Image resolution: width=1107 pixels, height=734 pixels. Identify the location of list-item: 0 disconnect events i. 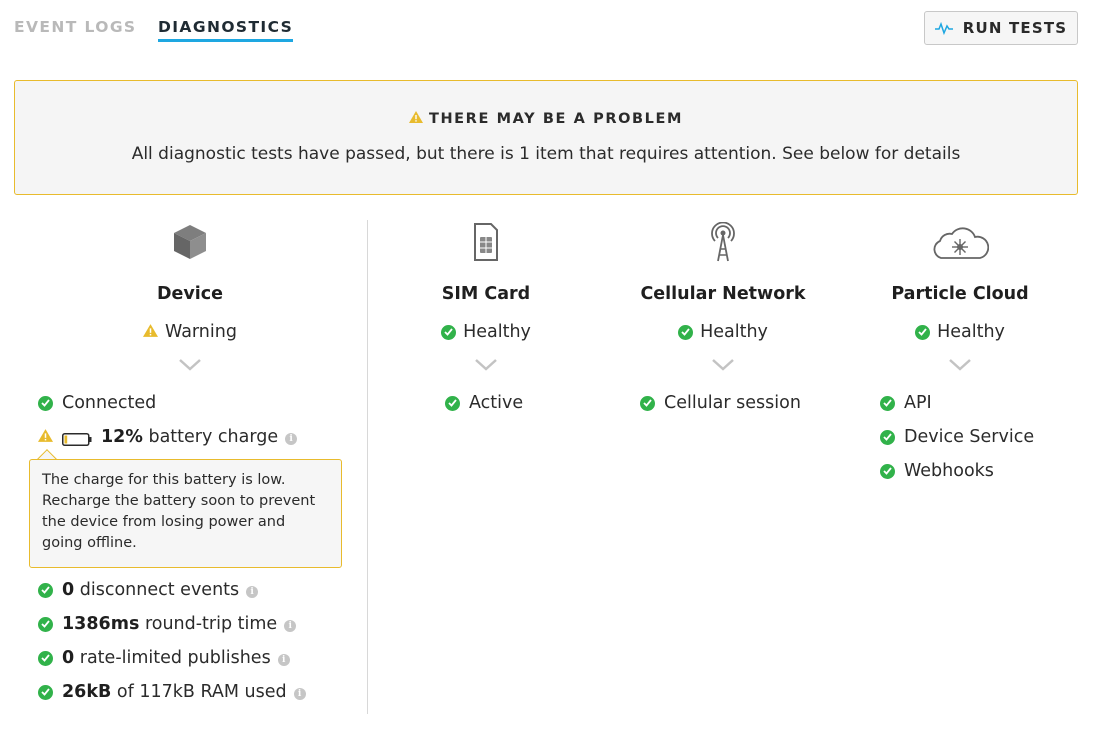
(172, 590).